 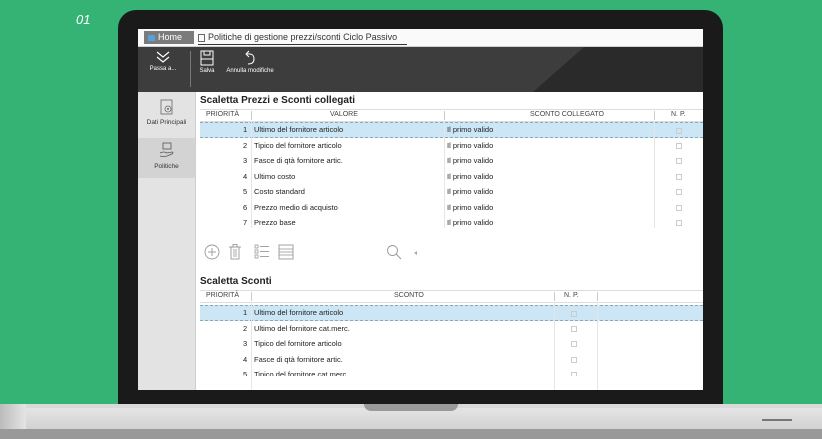 I want to click on col-header-sconto: SCONTO, so click(x=409, y=295).